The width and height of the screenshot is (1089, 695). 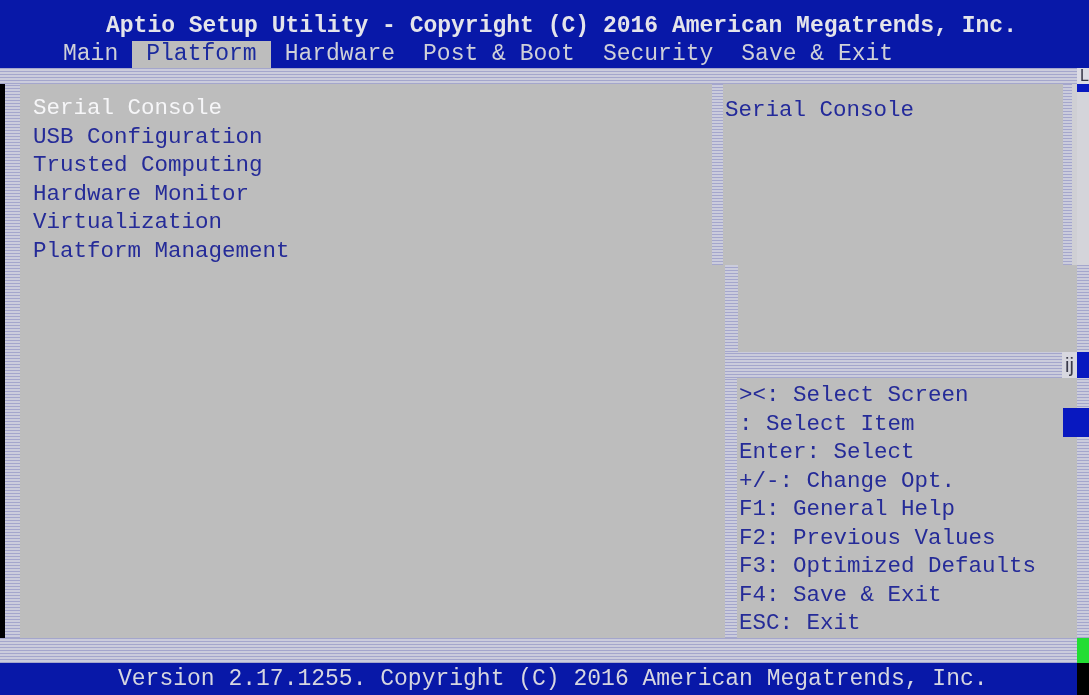 What do you see at coordinates (854, 395) in the screenshot?
I see `key-hint: ><: Select Screen` at bounding box center [854, 395].